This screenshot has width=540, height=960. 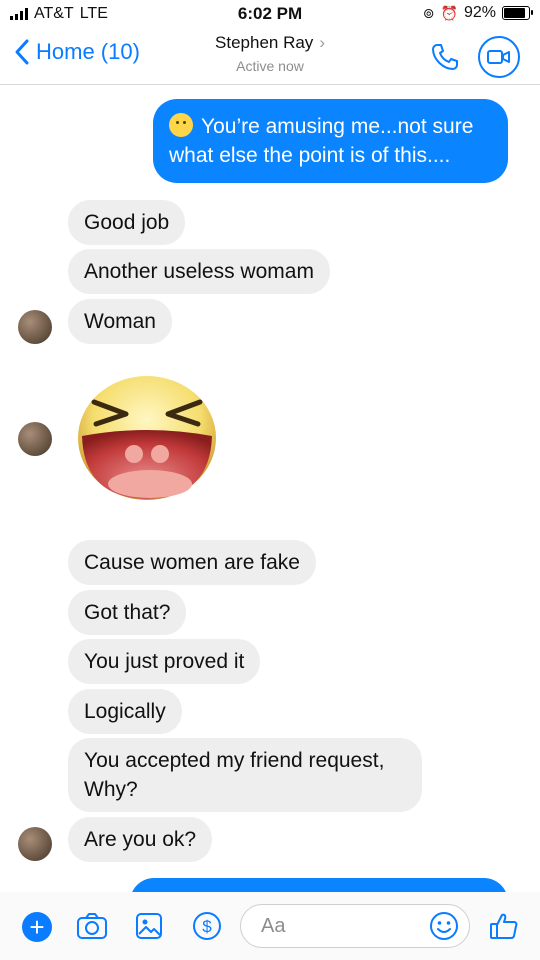 What do you see at coordinates (517, 13) in the screenshot?
I see `battery-icon` at bounding box center [517, 13].